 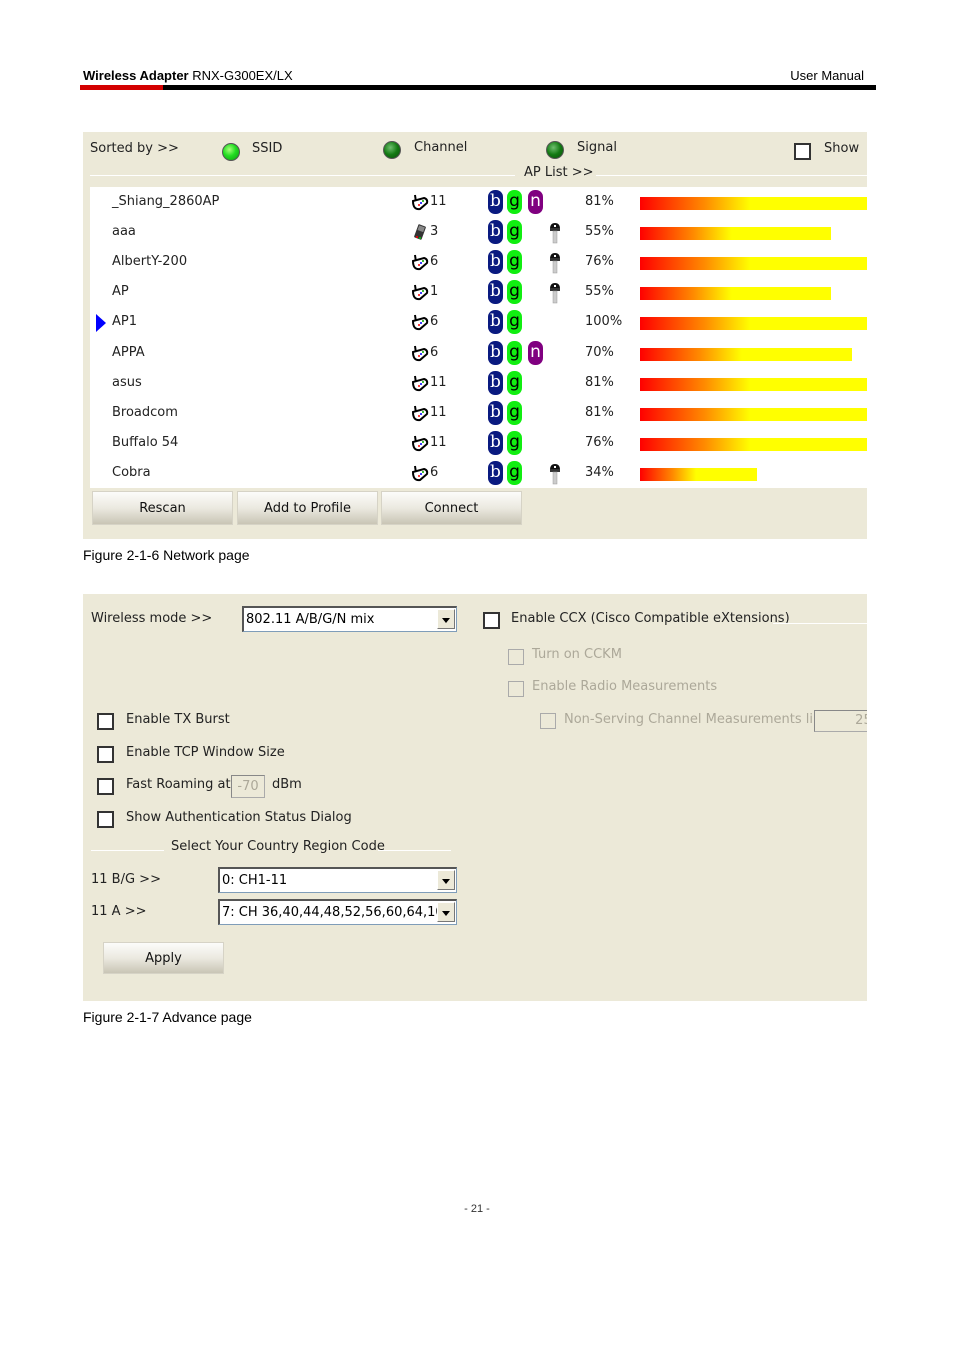 What do you see at coordinates (134, 148) in the screenshot?
I see `sorted-by-label: Sorted by >>` at bounding box center [134, 148].